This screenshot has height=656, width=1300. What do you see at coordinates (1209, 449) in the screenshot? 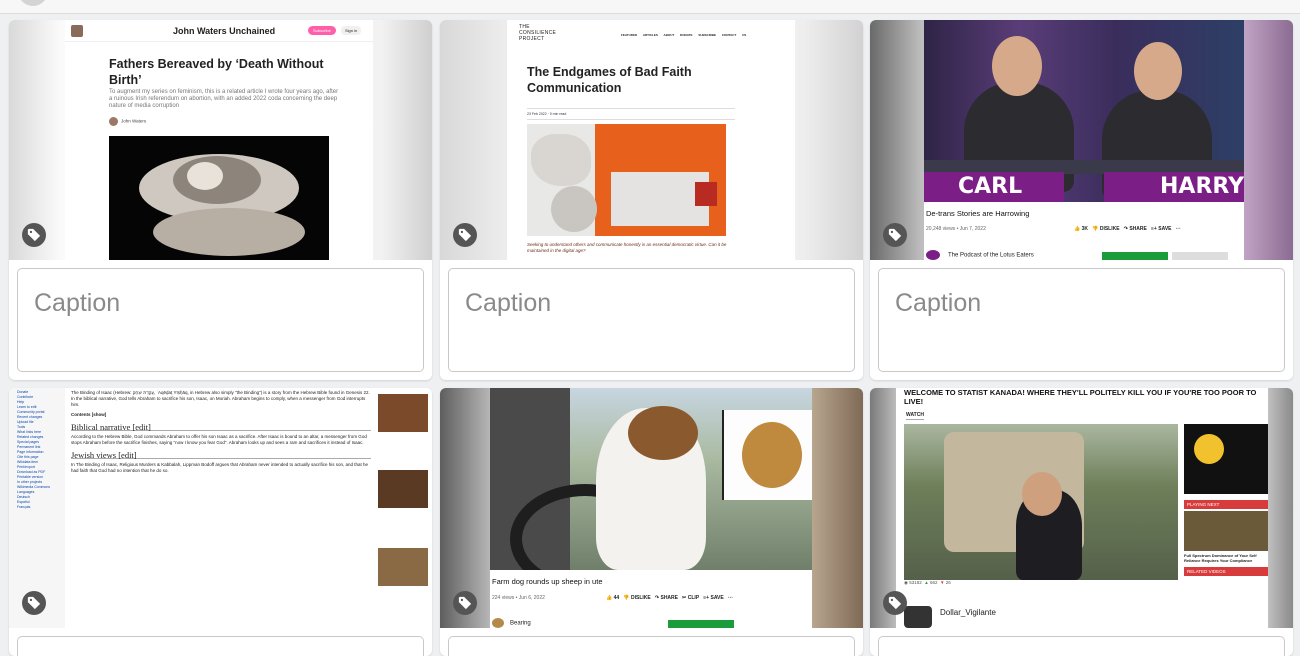
I see `dollar-icon` at bounding box center [1209, 449].